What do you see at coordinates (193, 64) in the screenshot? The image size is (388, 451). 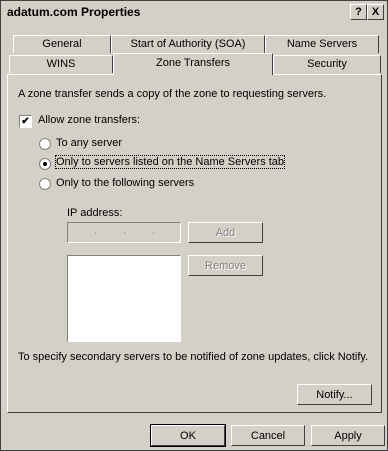 I see `tab-zone-transfers: Zone Transfers` at bounding box center [193, 64].